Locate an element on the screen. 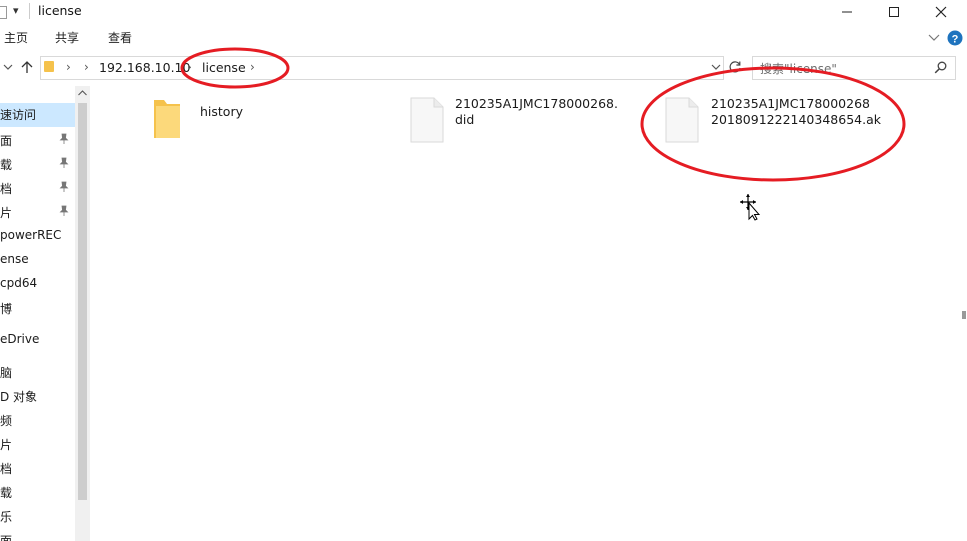 The image size is (967, 541). file-name-ak-line2: 2018091222140348654.ak is located at coordinates (796, 120).